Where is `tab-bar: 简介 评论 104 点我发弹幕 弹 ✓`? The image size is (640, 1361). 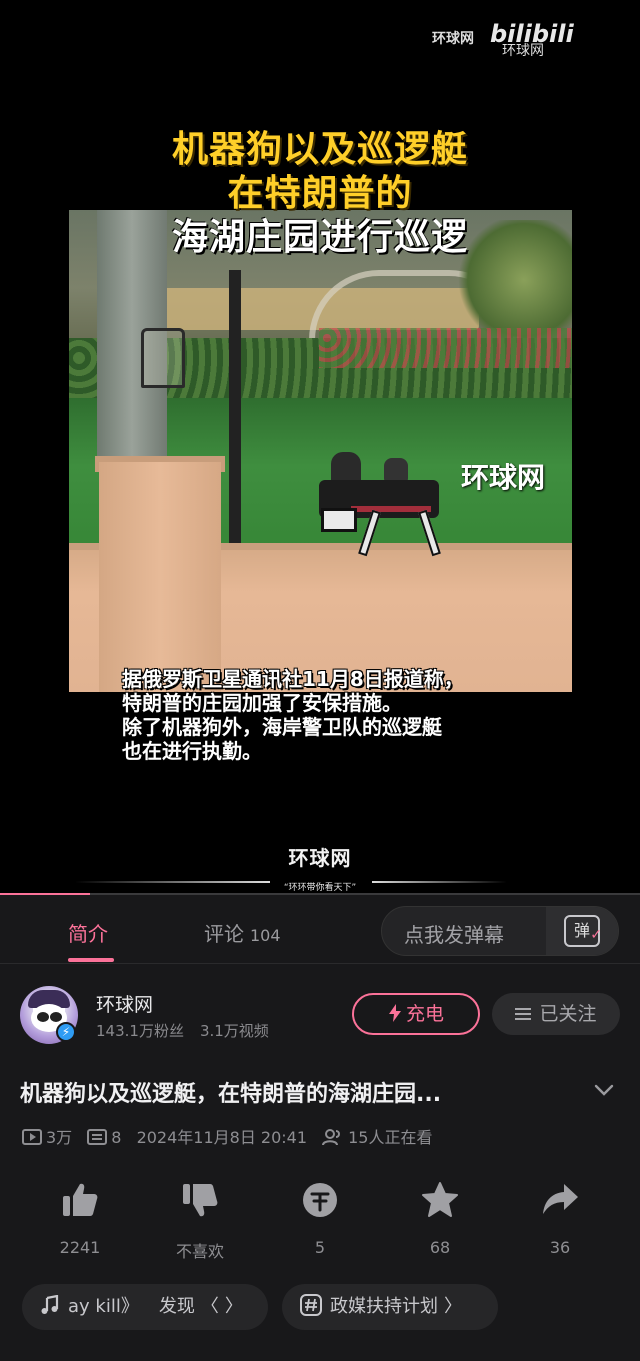
tab-bar: 简介 评论 104 点我发弹幕 弹 ✓ is located at coordinates (320, 931).